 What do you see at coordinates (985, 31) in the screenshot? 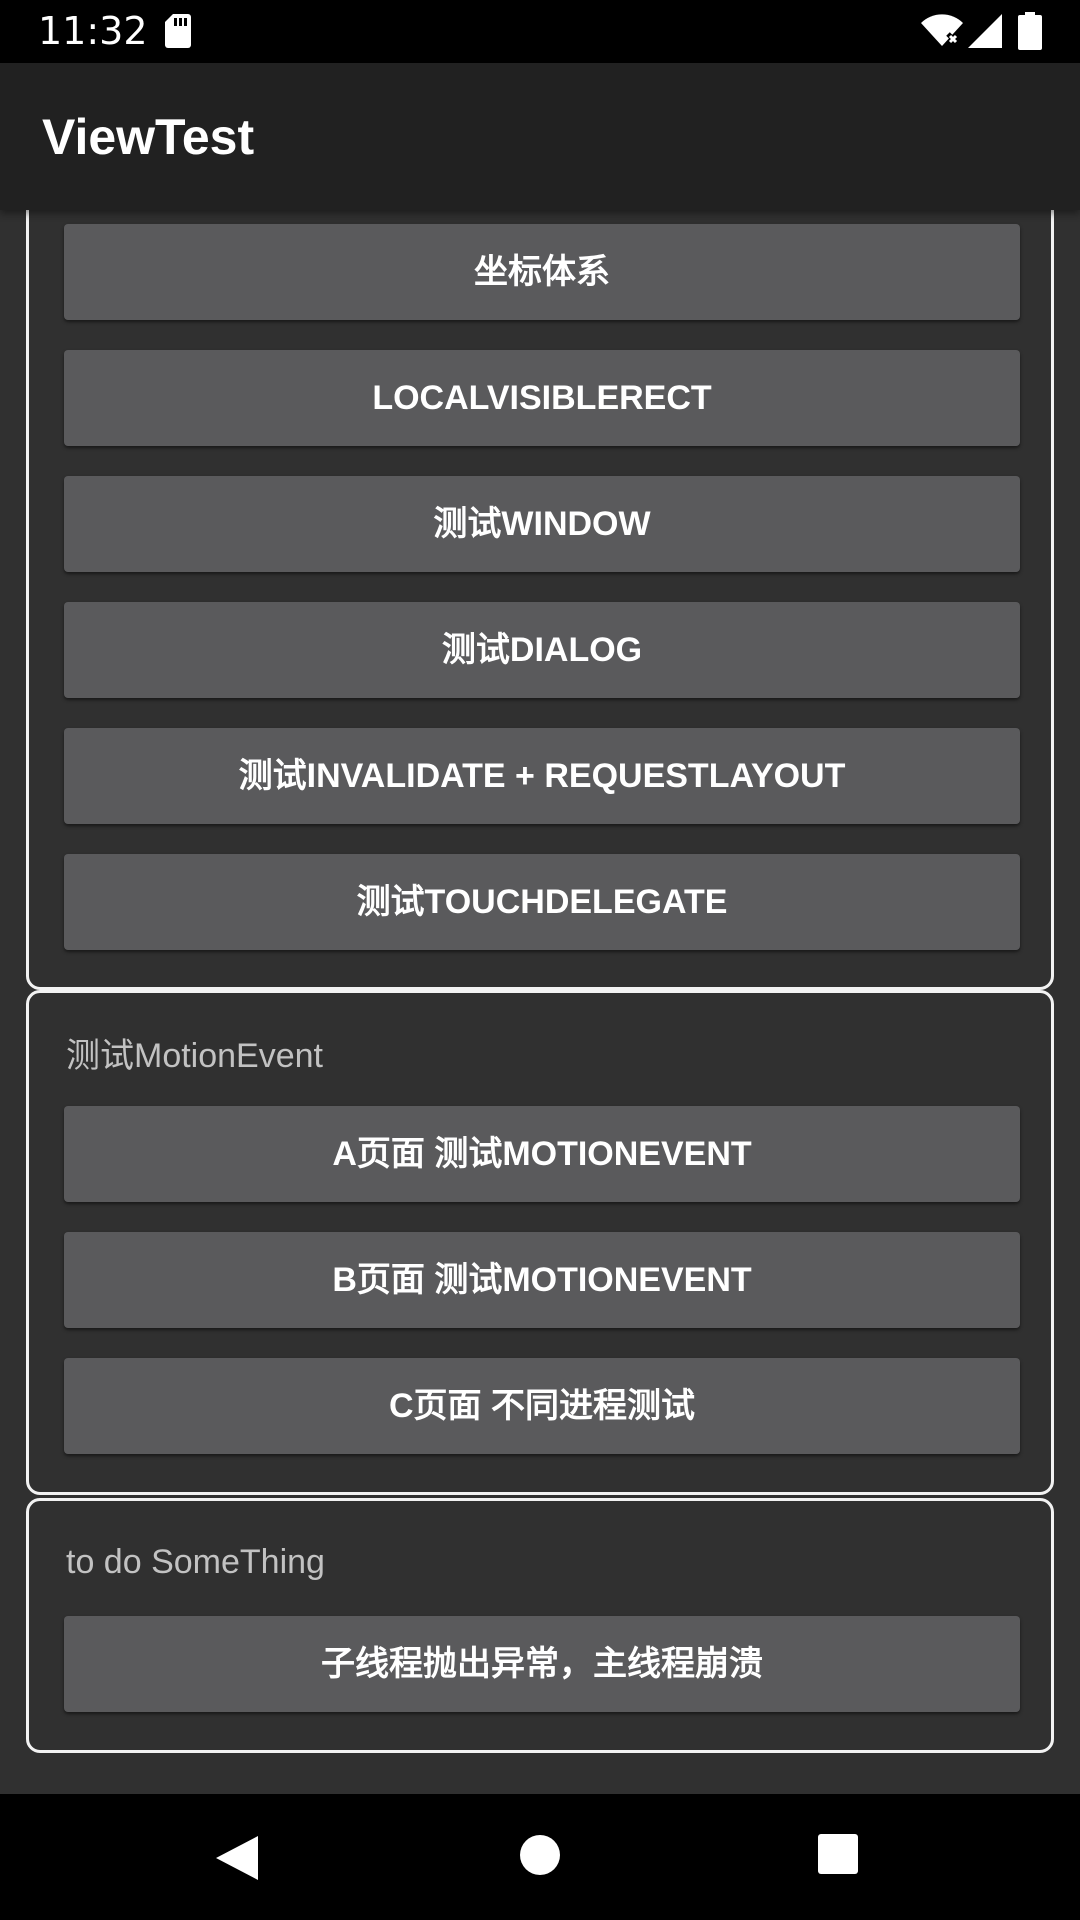
I see `signal-icon` at bounding box center [985, 31].